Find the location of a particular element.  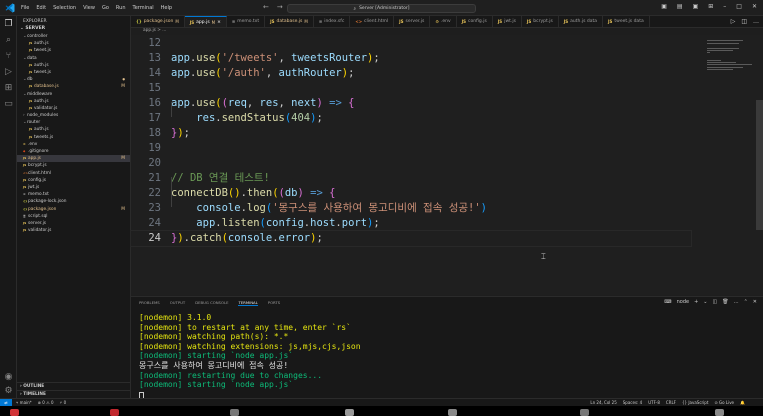

tab--env: ⚙ .env is located at coordinates (443, 21).